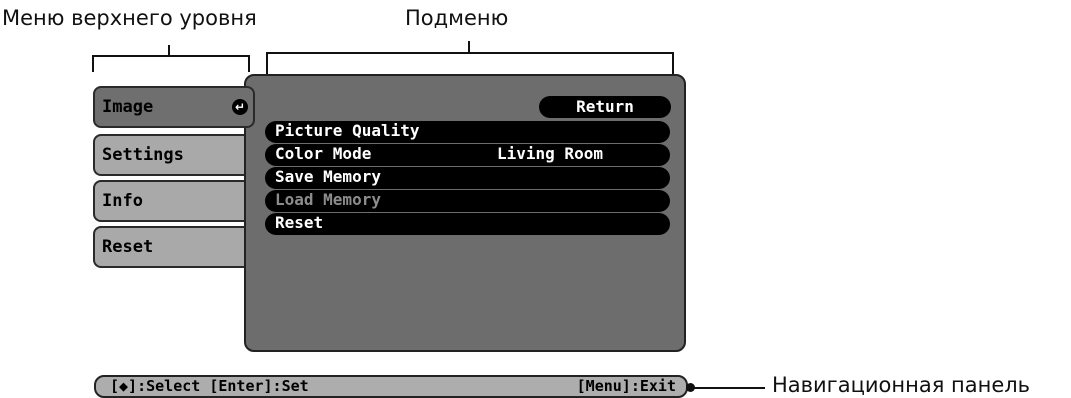 The image size is (1071, 398). I want to click on top-menu-item-info: Info, so click(168, 201).